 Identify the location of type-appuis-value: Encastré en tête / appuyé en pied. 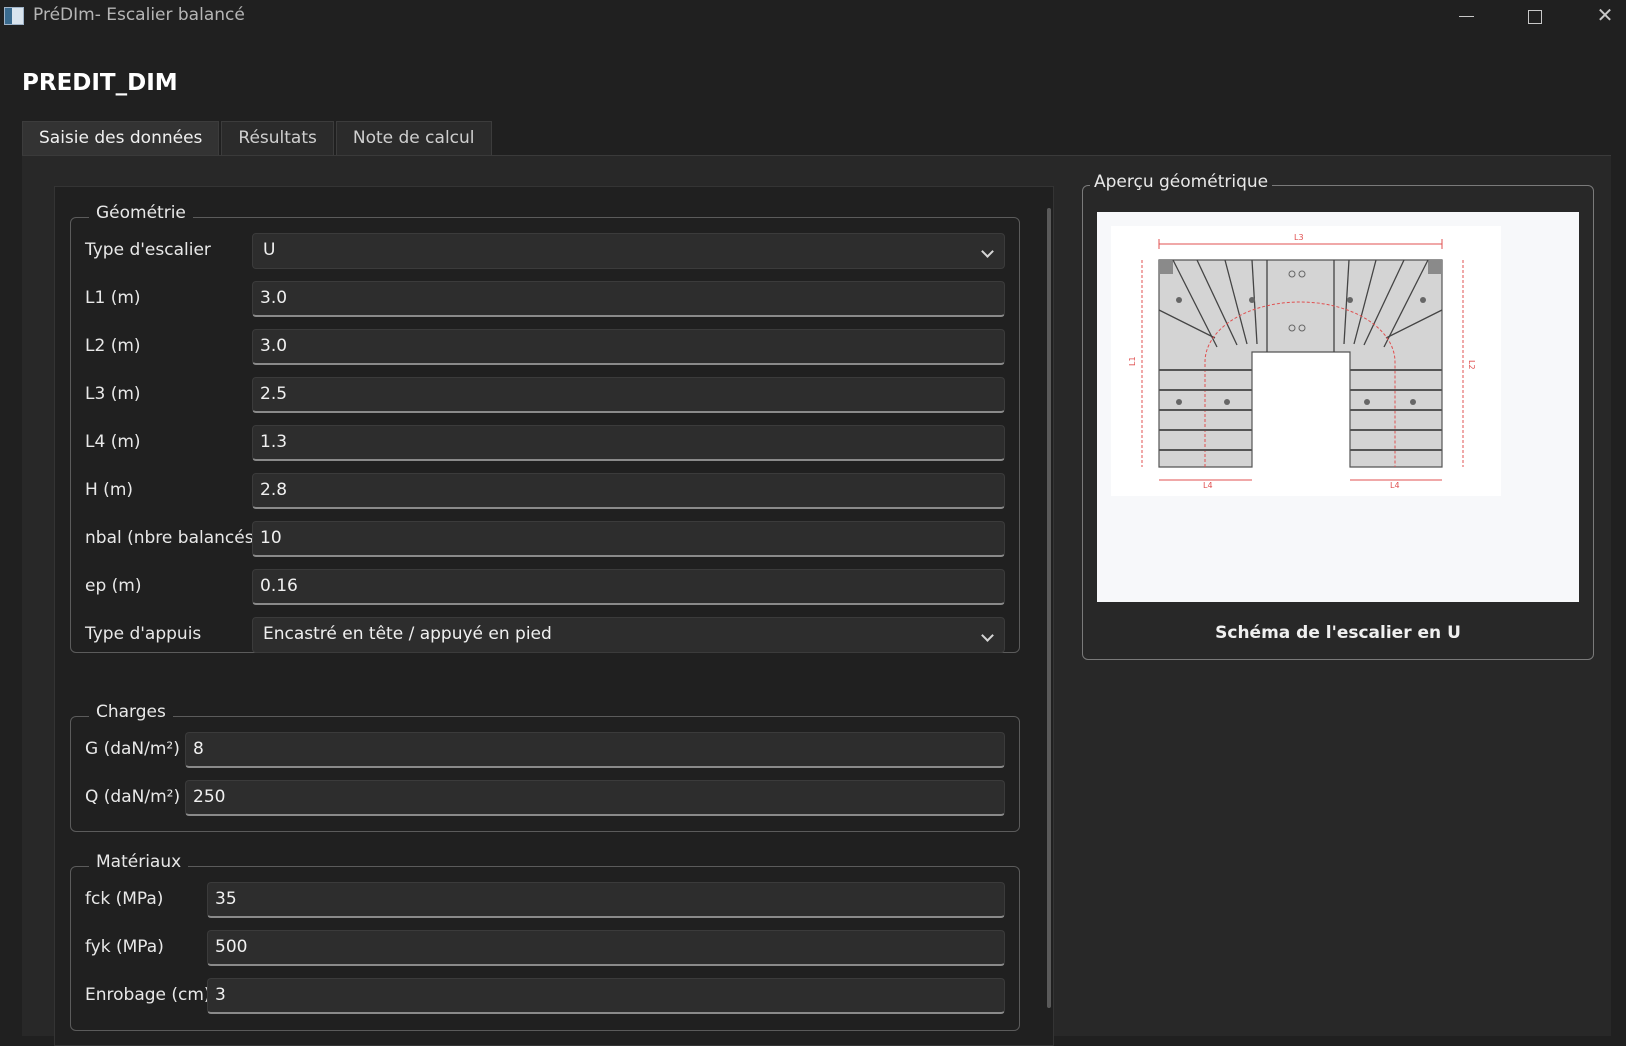
(407, 634).